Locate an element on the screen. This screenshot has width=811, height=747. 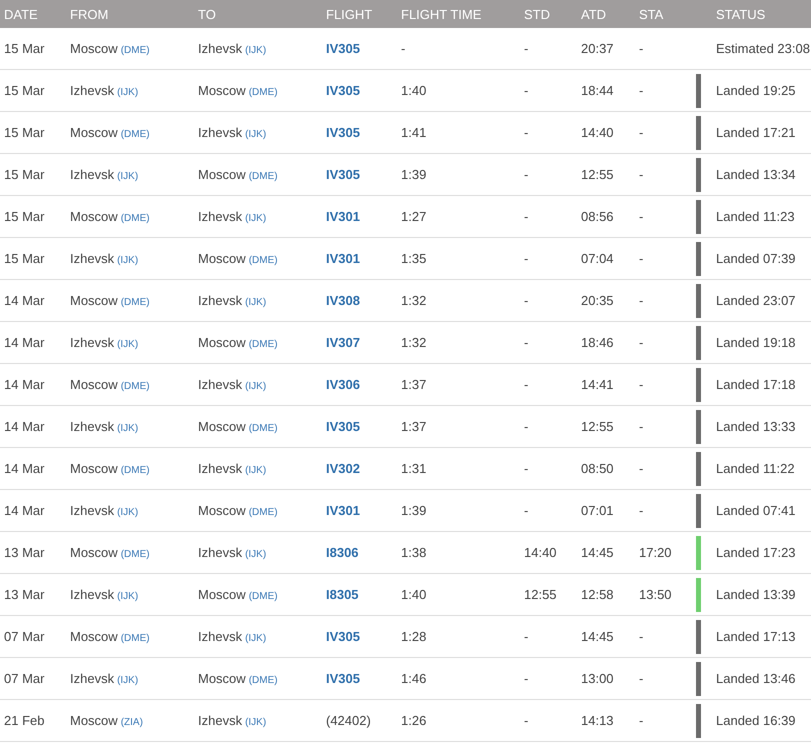
status-cell-text: Landed 16:39 is located at coordinates (756, 720).